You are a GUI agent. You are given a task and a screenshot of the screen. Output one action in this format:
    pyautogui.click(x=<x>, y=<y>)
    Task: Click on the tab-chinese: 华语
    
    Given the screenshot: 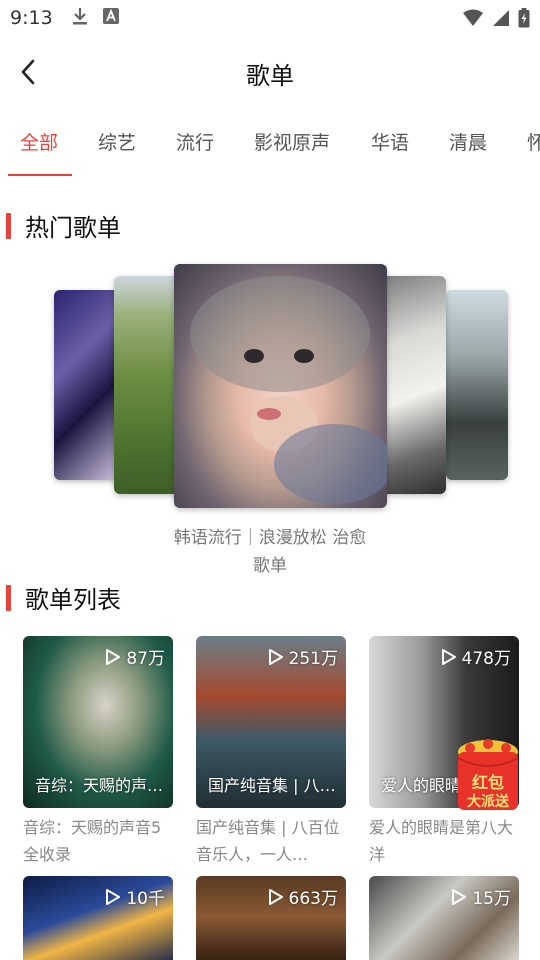 What is the action you would take?
    pyautogui.click(x=390, y=141)
    